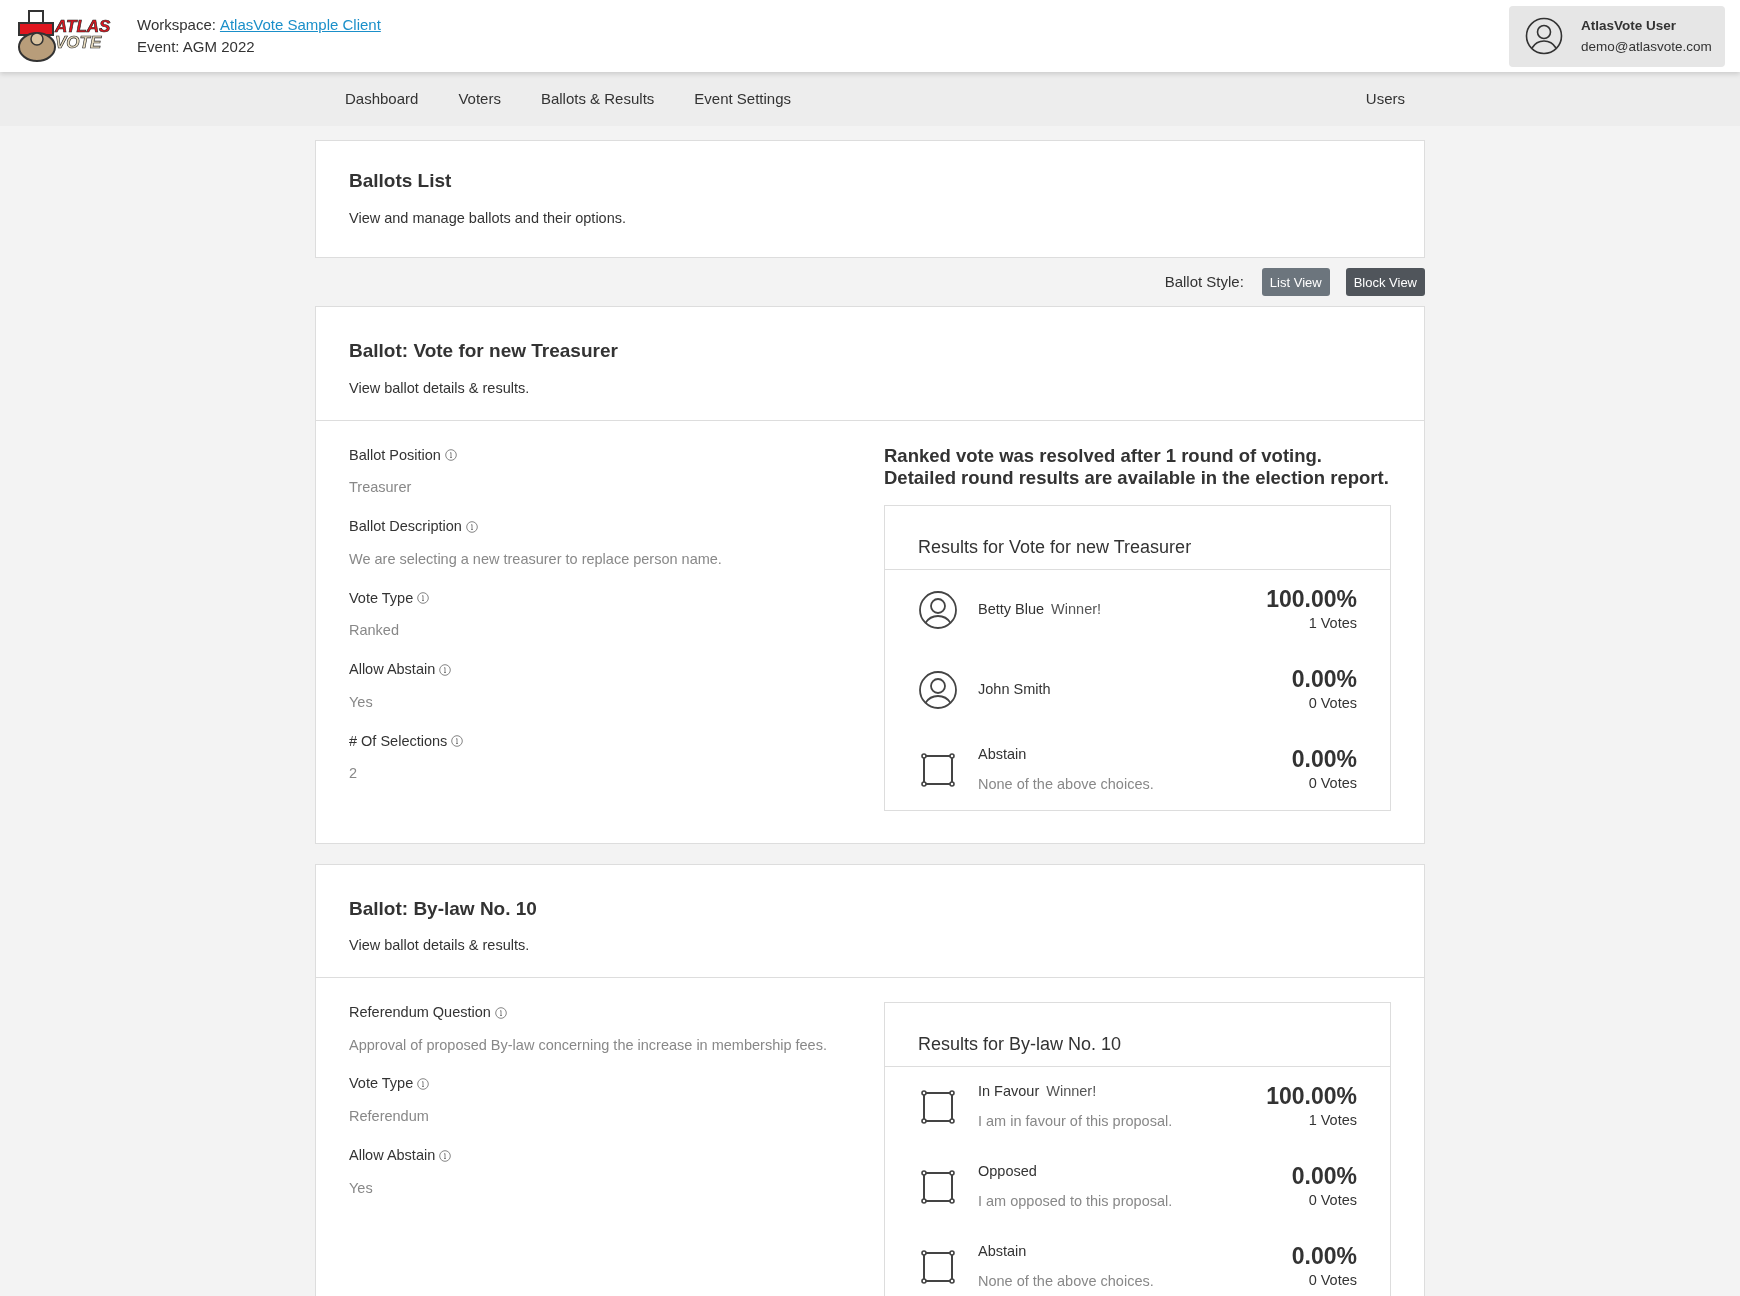  I want to click on user-name: AtlasVote User, so click(1629, 26).